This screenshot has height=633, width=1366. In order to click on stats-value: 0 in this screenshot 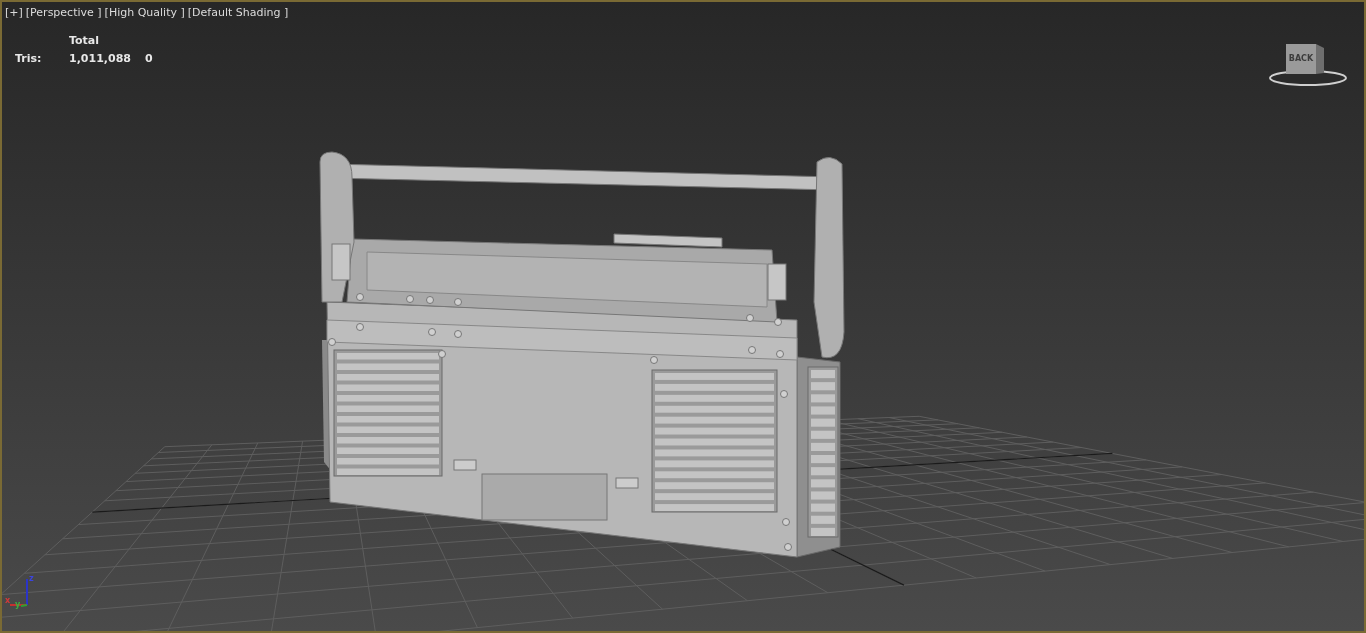, I will do `click(148, 59)`.